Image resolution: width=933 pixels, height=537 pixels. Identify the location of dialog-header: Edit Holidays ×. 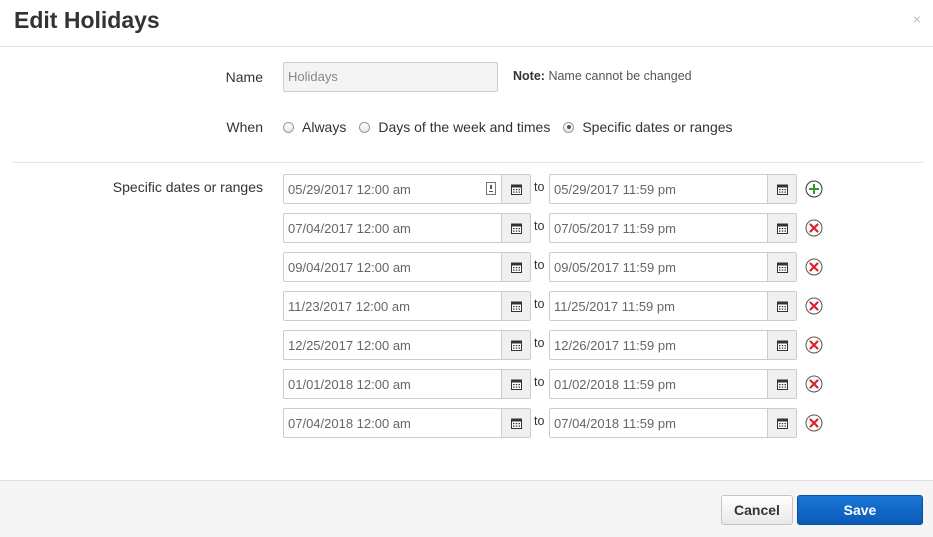
(466, 23).